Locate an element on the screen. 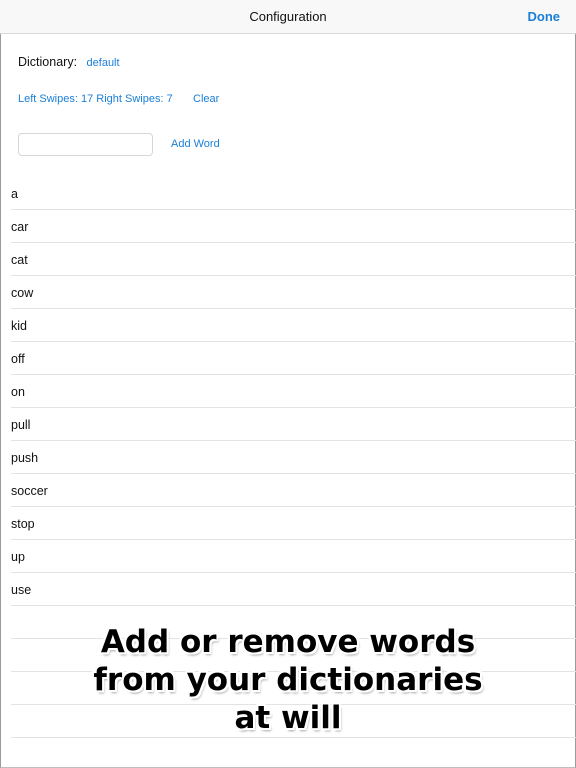 This screenshot has height=768, width=576. word-label: a is located at coordinates (14, 194).